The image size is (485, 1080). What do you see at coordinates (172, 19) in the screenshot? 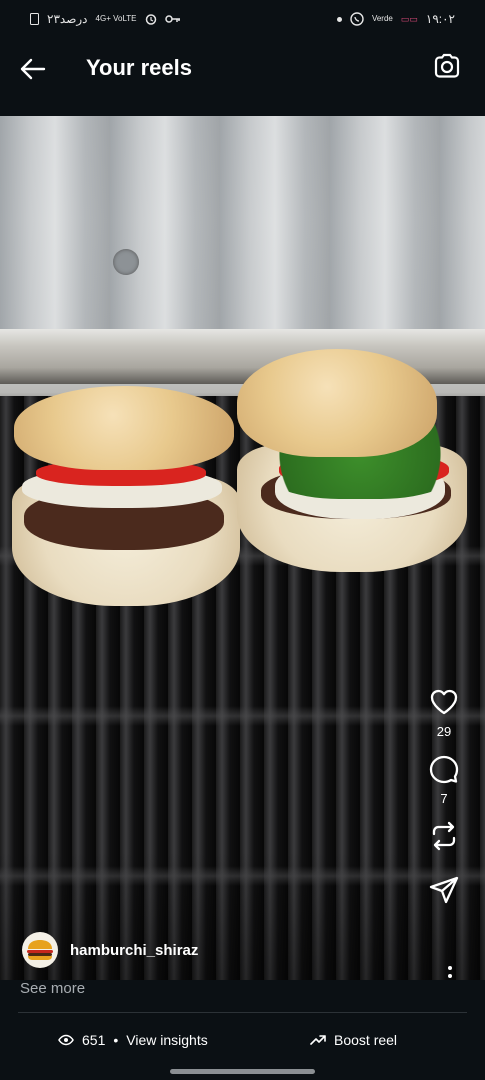
I see `key-icon` at bounding box center [172, 19].